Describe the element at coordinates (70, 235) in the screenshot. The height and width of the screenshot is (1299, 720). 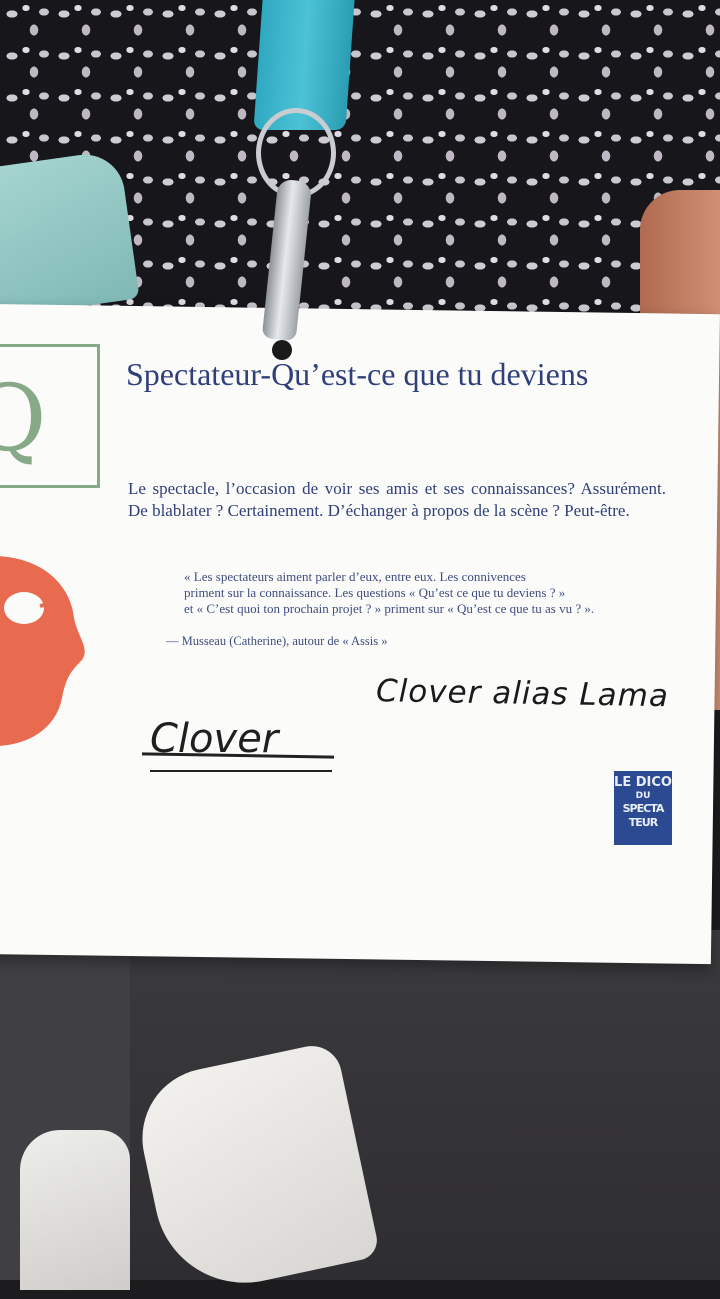
I see `face-mask` at that location.